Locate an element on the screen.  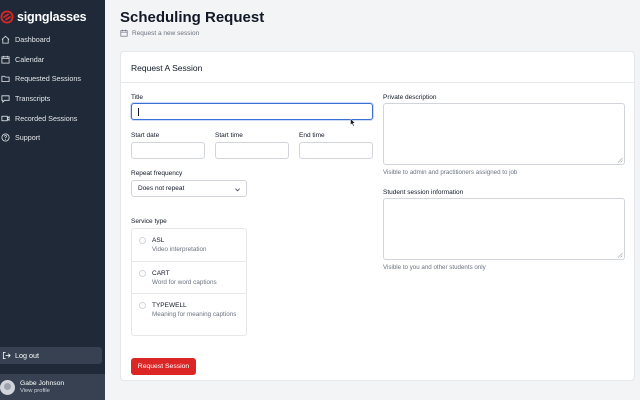
private-description-textarea is located at coordinates (504, 134).